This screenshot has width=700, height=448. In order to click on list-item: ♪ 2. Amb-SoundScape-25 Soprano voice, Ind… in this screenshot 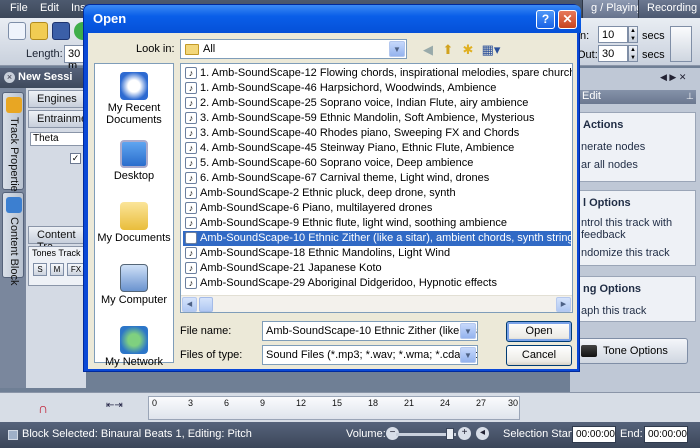, I will do `click(377, 103)`.